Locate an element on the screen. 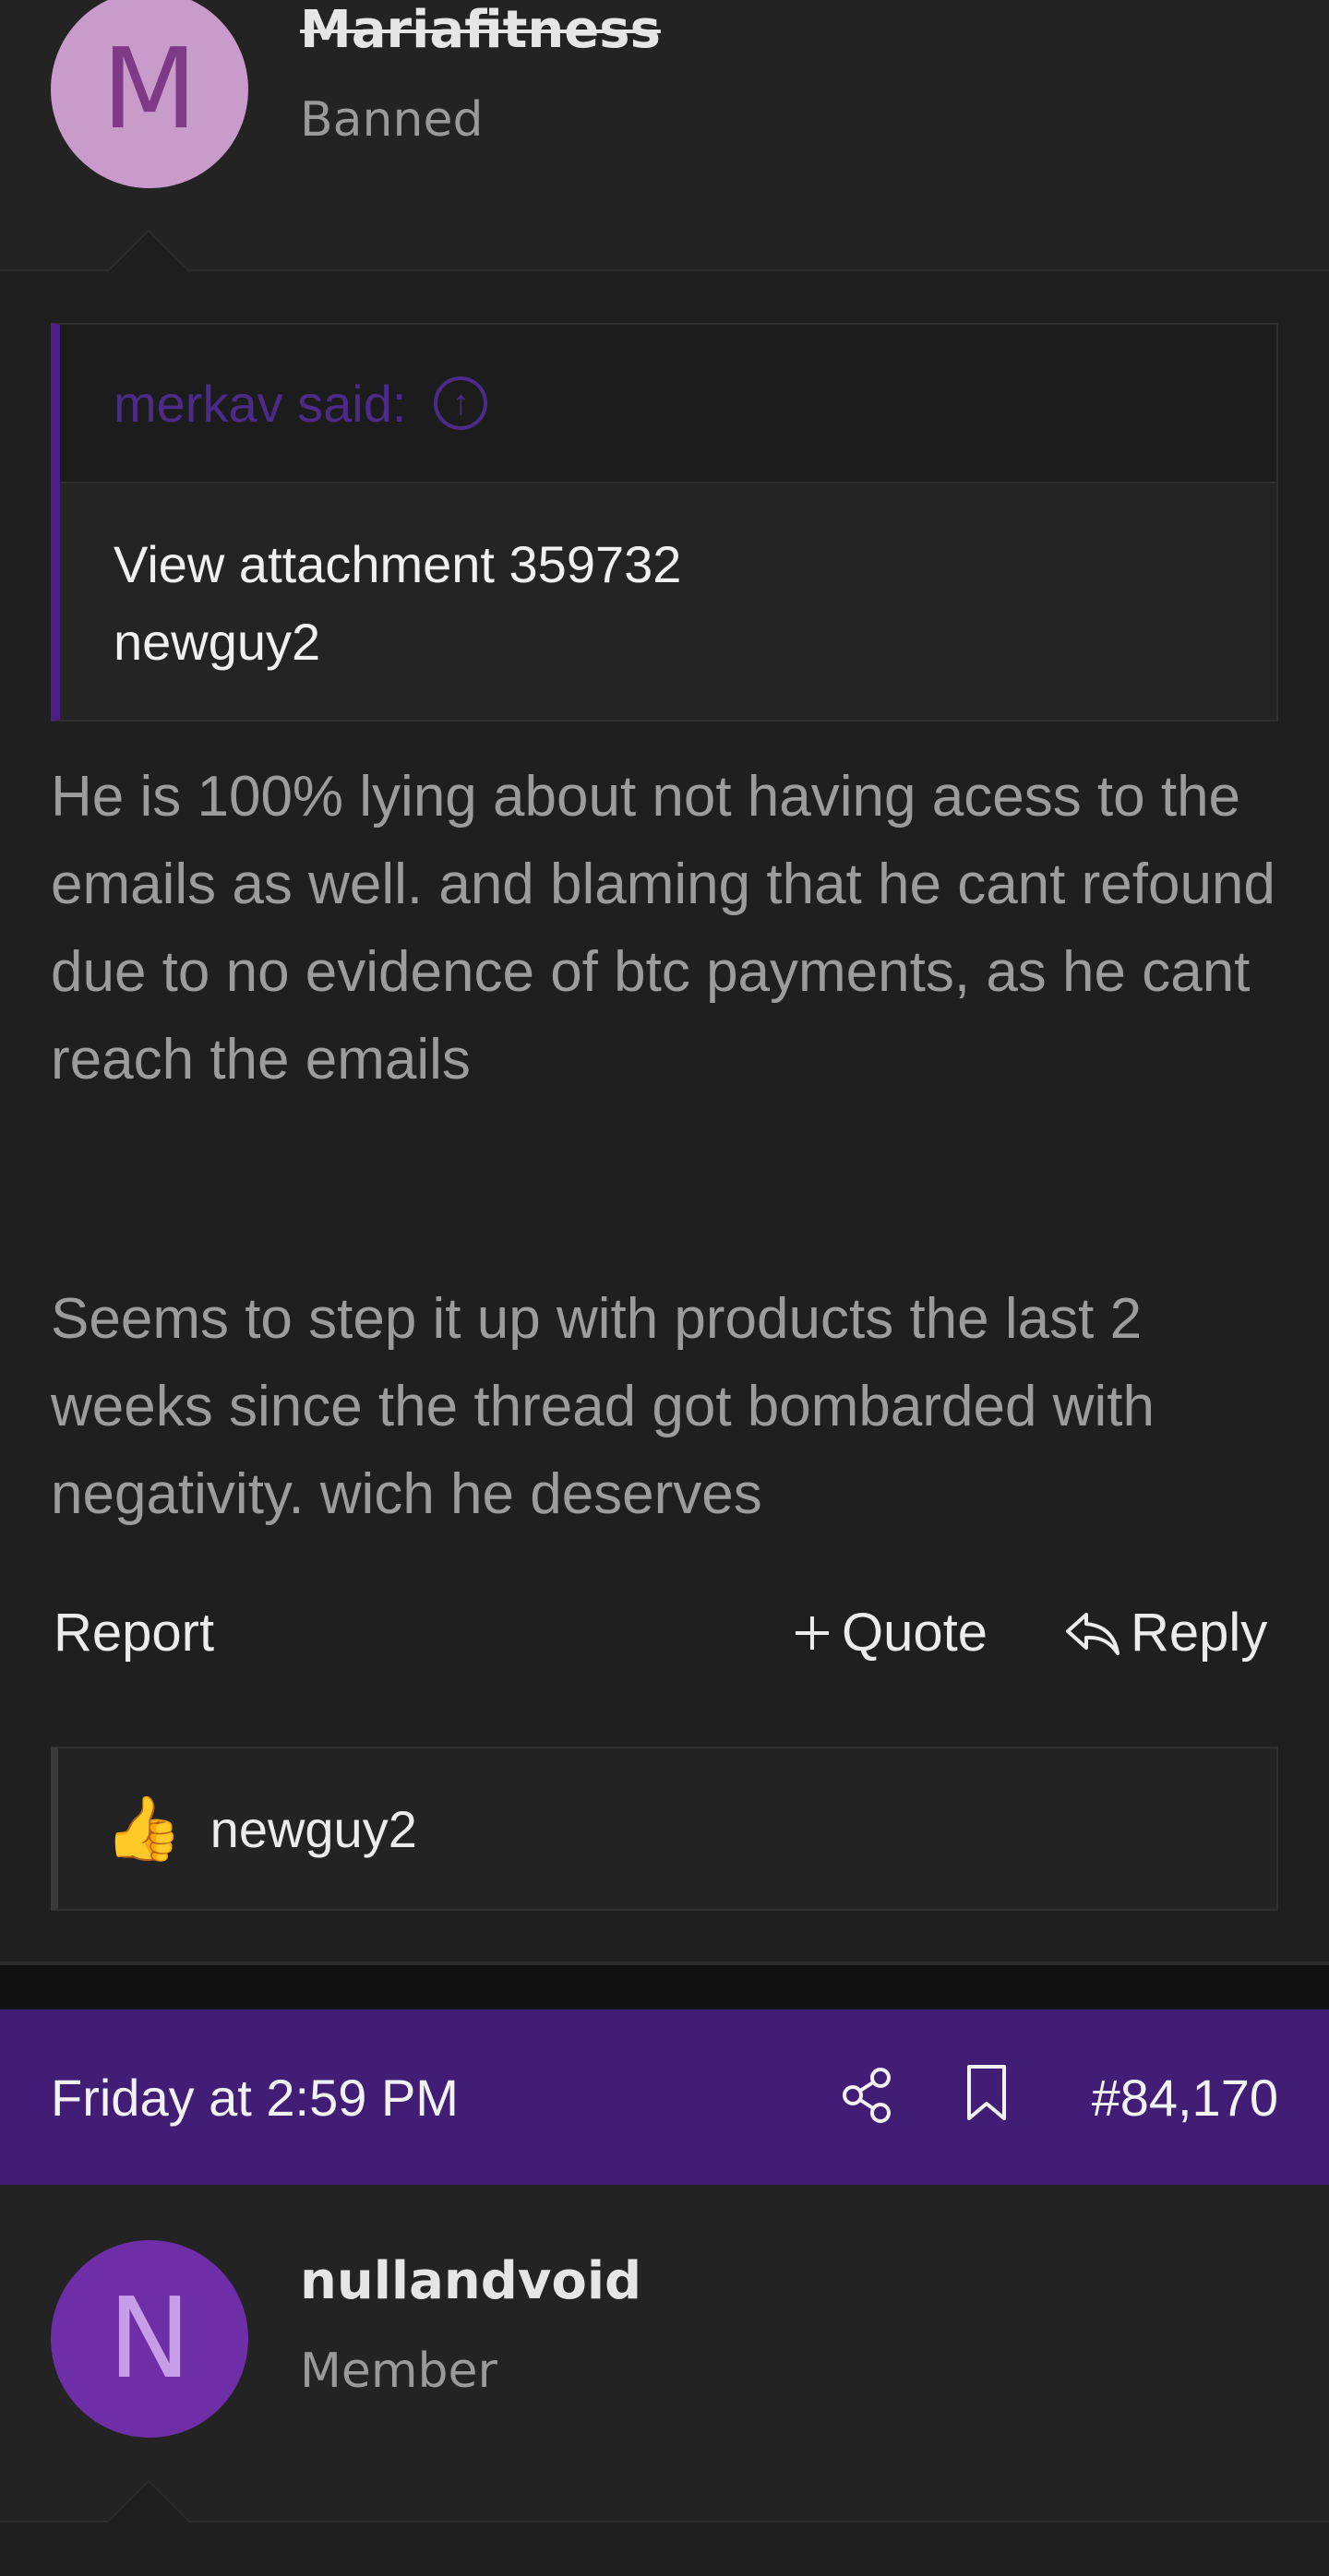 The image size is (1329, 2576). post-1-header: M Mariafitness Banned is located at coordinates (665, 135).